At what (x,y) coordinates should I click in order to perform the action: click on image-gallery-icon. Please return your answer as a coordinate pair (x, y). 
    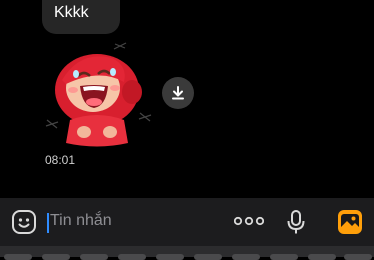
    Looking at the image, I should click on (350, 222).